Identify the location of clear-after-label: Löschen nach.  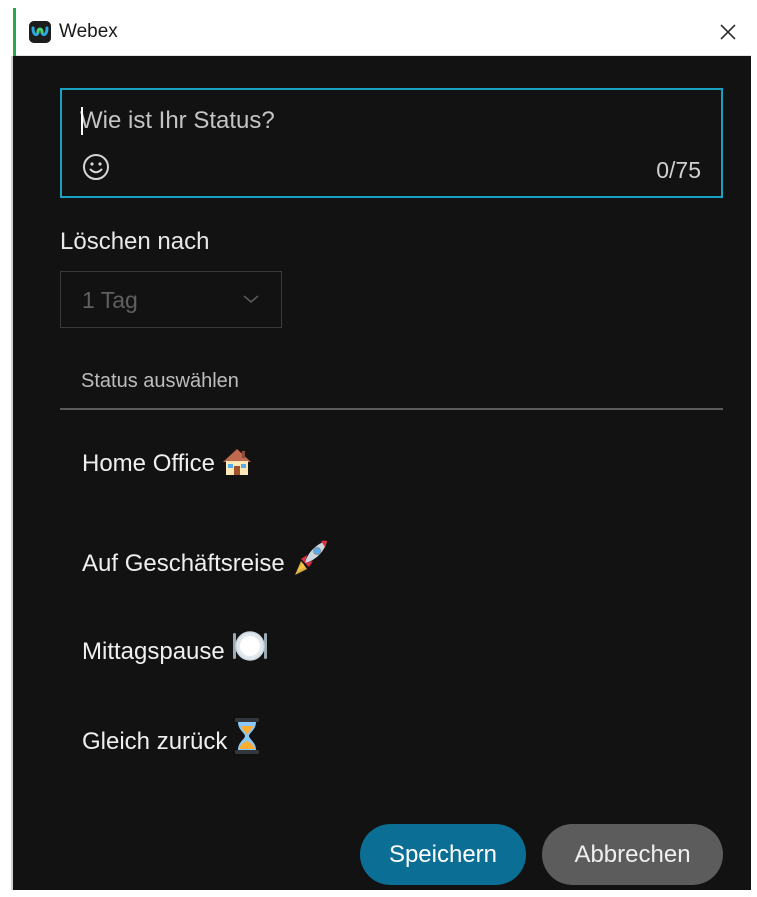
(135, 241).